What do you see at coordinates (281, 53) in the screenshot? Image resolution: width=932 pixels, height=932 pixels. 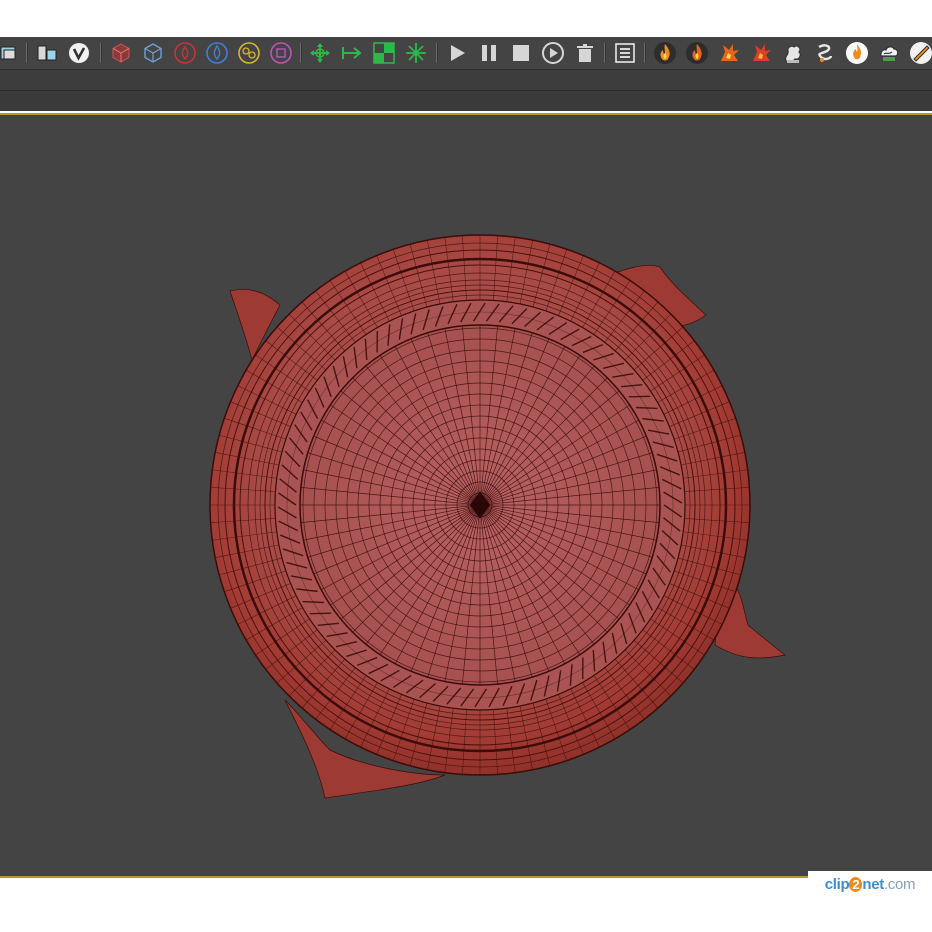 I see `cube-circle-icon` at bounding box center [281, 53].